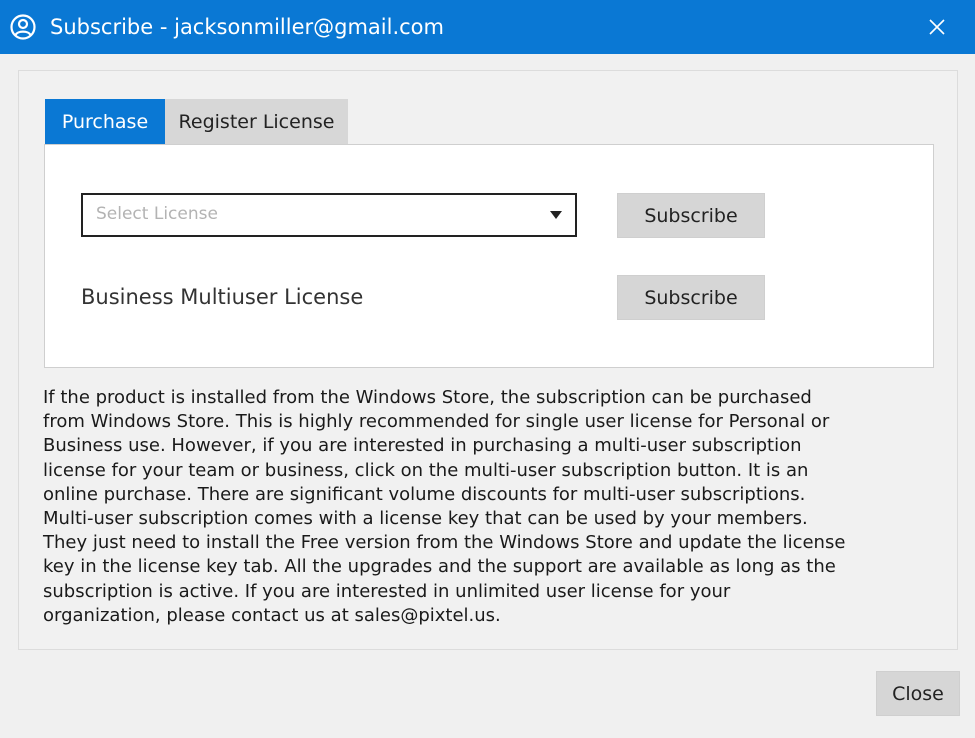 The image size is (975, 738). I want to click on close-button: Close, so click(918, 693).